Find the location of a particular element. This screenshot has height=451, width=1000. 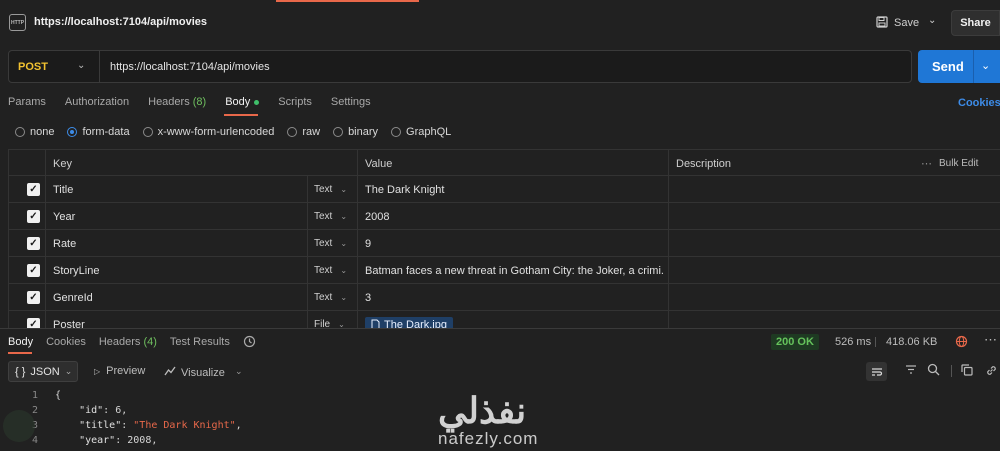

row-key: GenreId is located at coordinates (73, 297).